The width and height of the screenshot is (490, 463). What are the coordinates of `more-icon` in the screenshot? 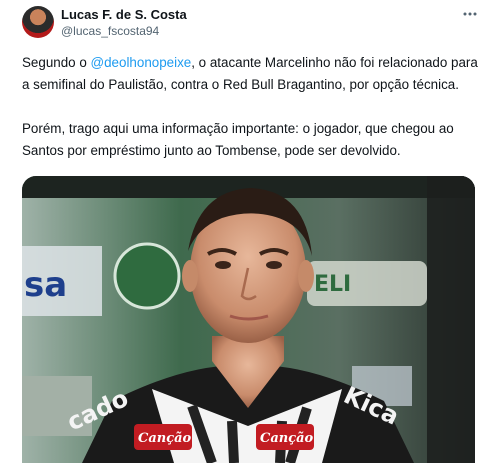 It's located at (470, 14).